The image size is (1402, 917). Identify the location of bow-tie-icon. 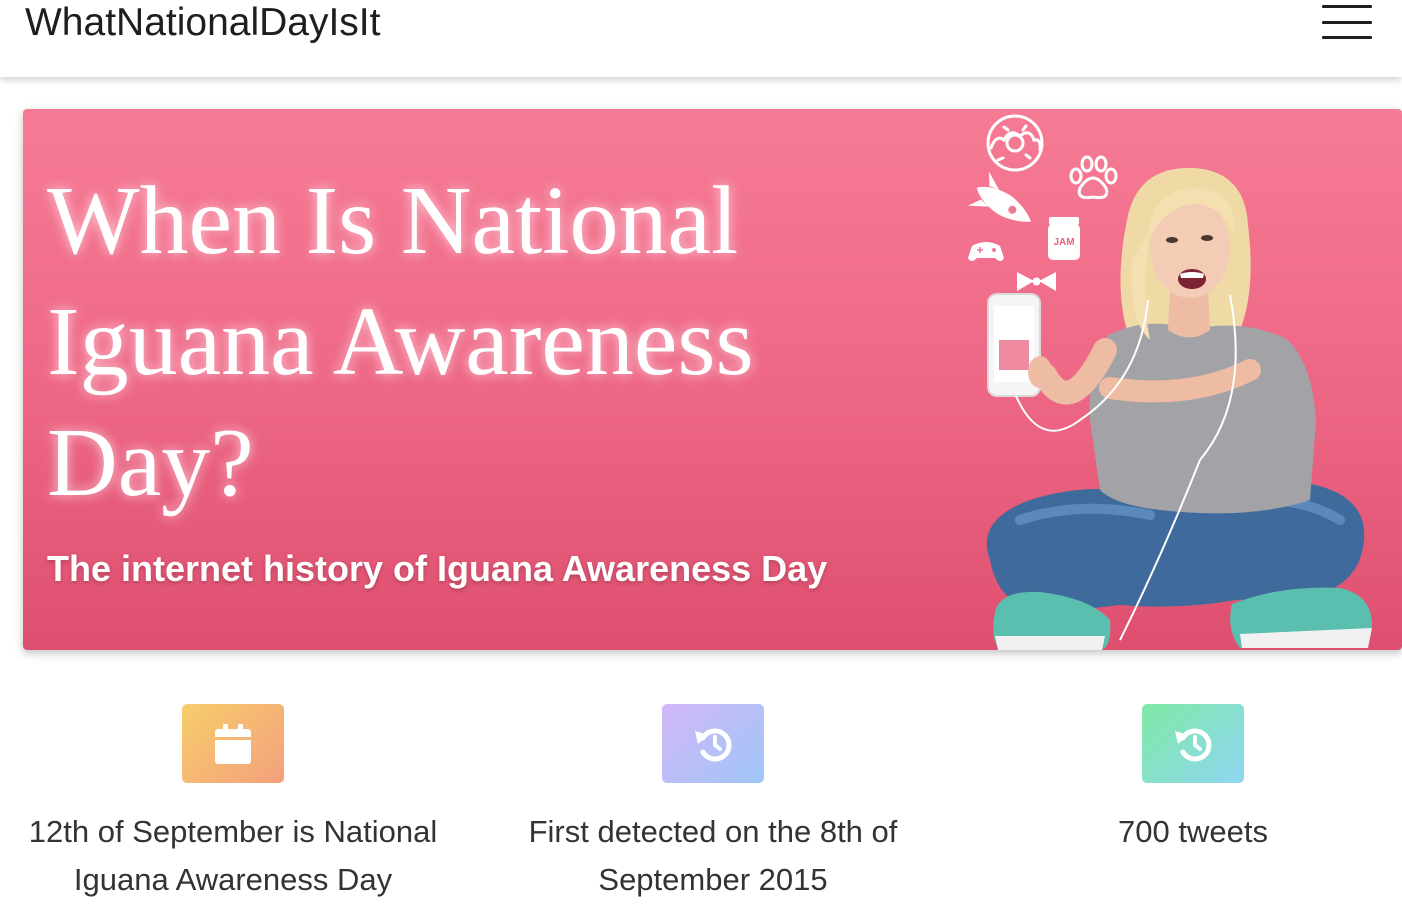
(1036, 281).